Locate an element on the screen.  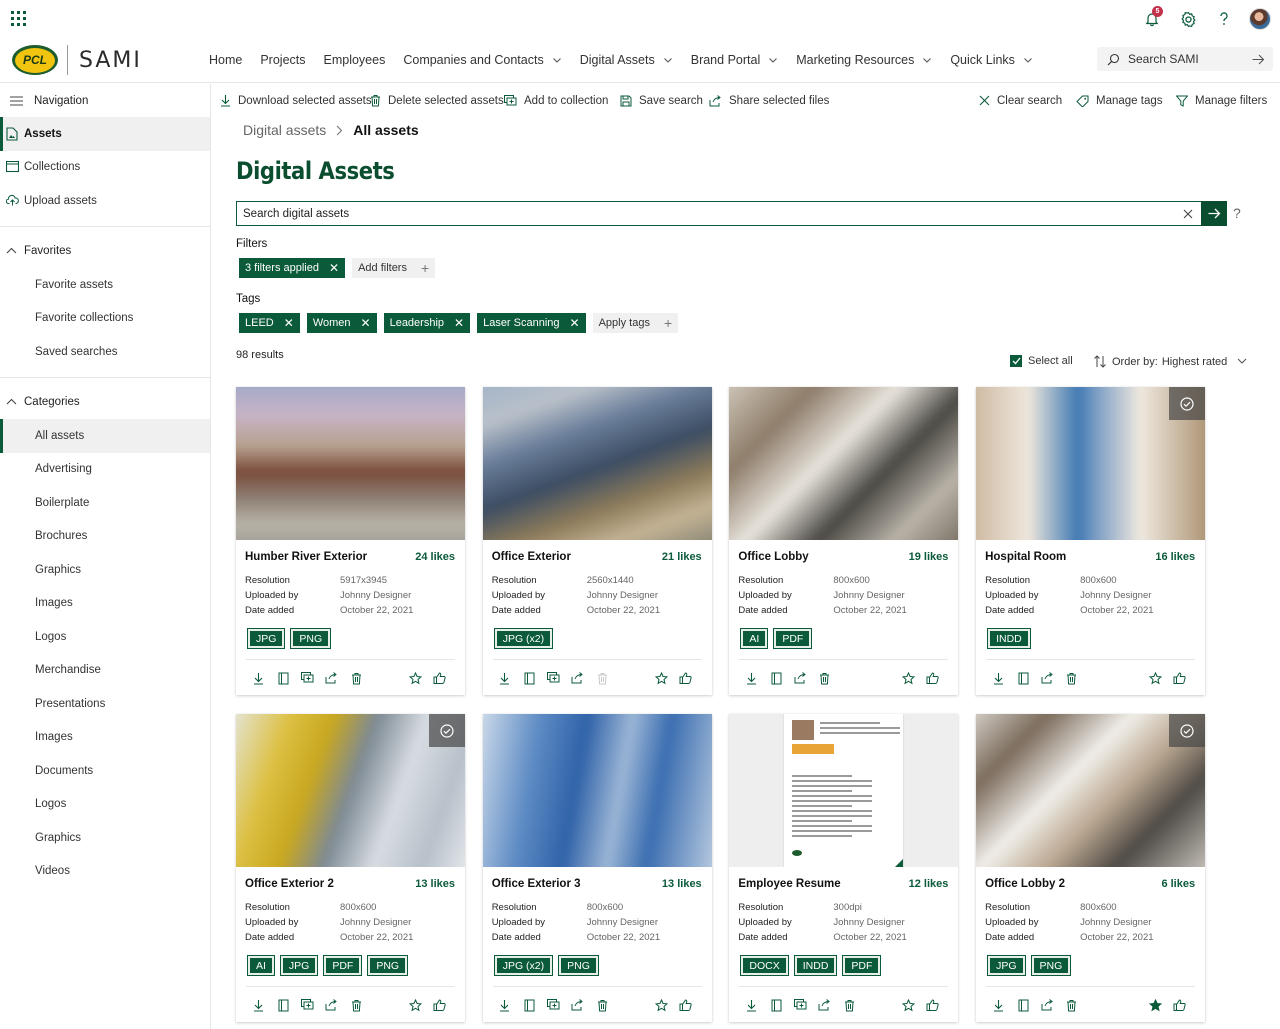
asset-title: Office Exterior is located at coordinates (531, 557).